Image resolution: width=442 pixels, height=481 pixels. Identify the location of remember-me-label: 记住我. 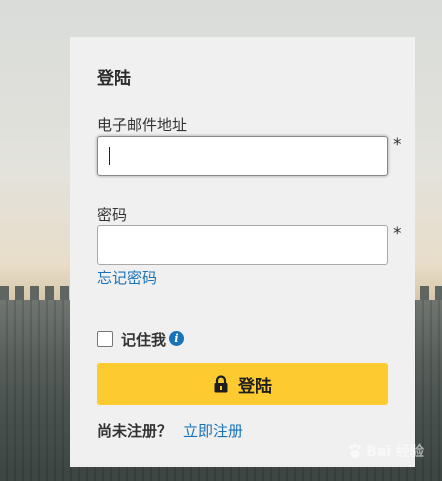
(144, 340).